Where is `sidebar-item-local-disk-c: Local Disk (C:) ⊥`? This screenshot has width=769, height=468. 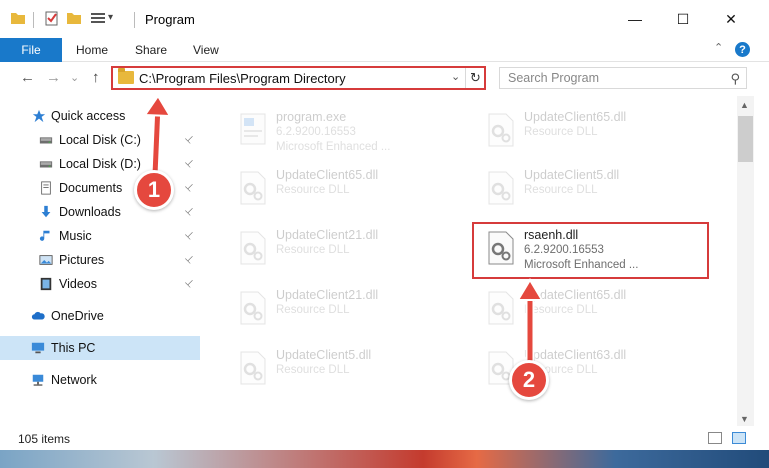 sidebar-item-local-disk-c: Local Disk (C:) ⊥ is located at coordinates (100, 140).